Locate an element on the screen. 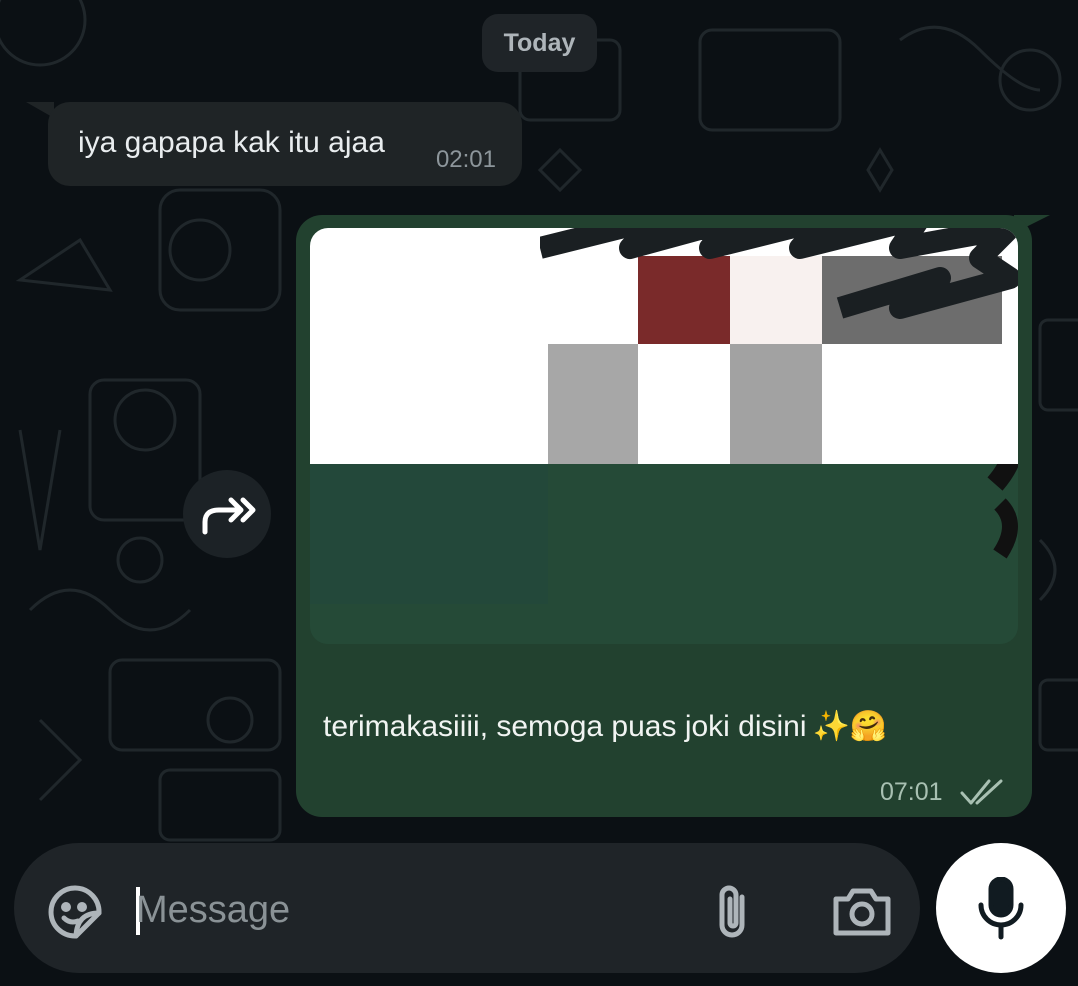 The image size is (1078, 986). camera-icon is located at coordinates (862, 911).